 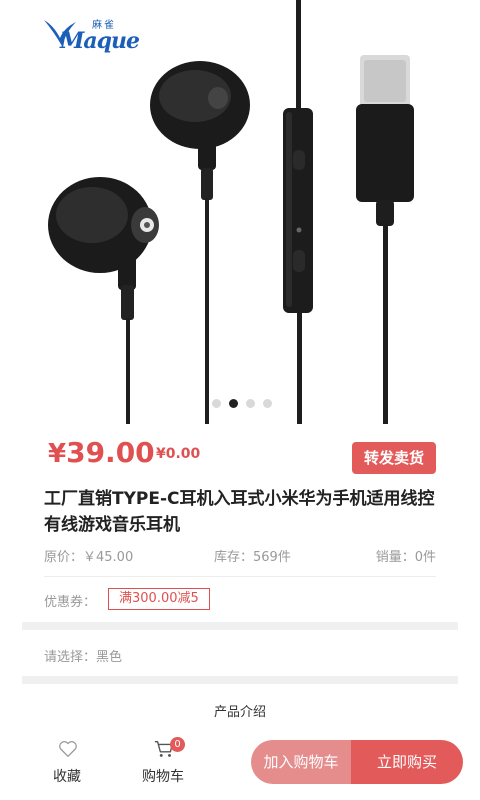 I want to click on coupon-tag: 满300.00减5, so click(x=159, y=599).